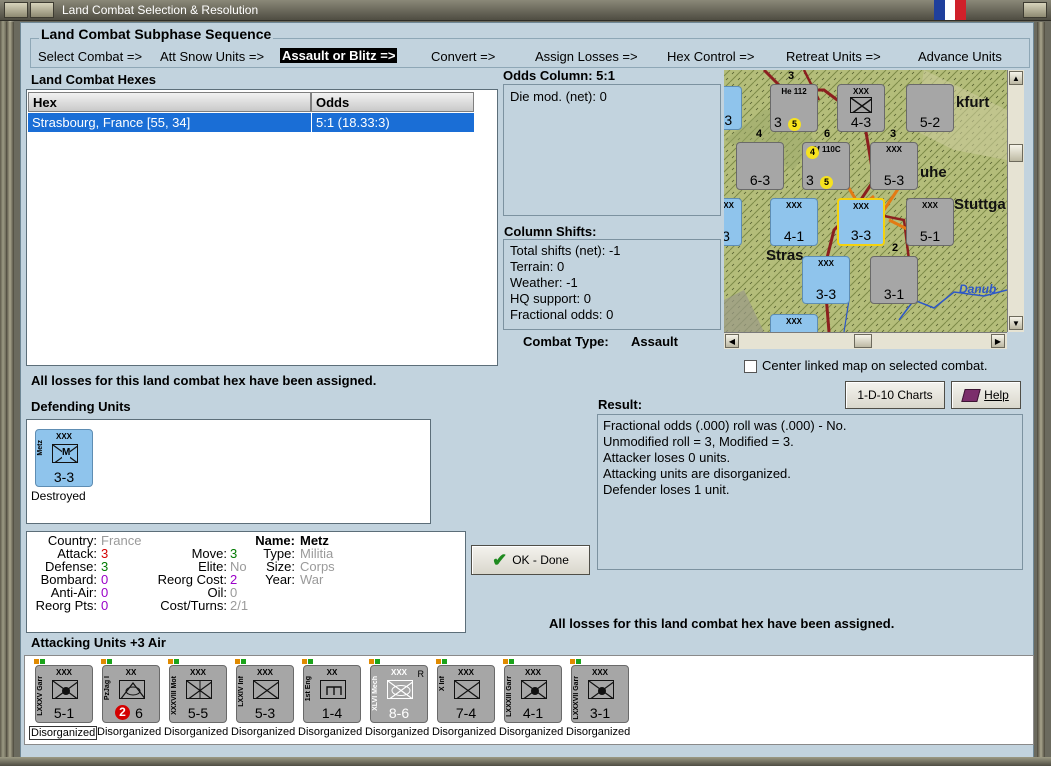 The width and height of the screenshot is (1051, 766). Describe the element at coordinates (667, 457) in the screenshot. I see `result-line: Attacker loses 0 units.` at that location.